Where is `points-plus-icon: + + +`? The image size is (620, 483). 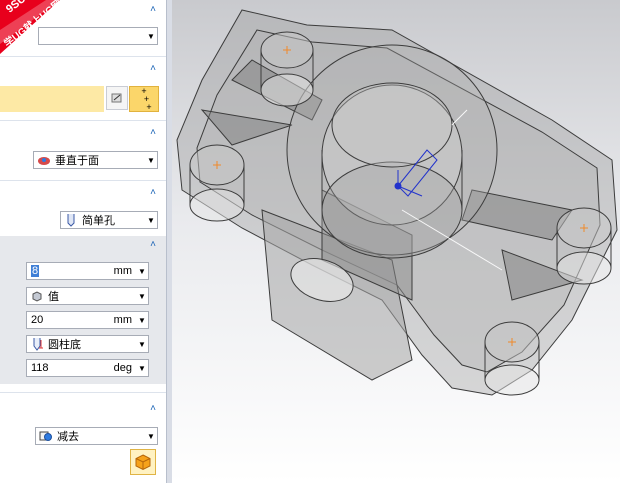 points-plus-icon: + + + is located at coordinates (144, 99).